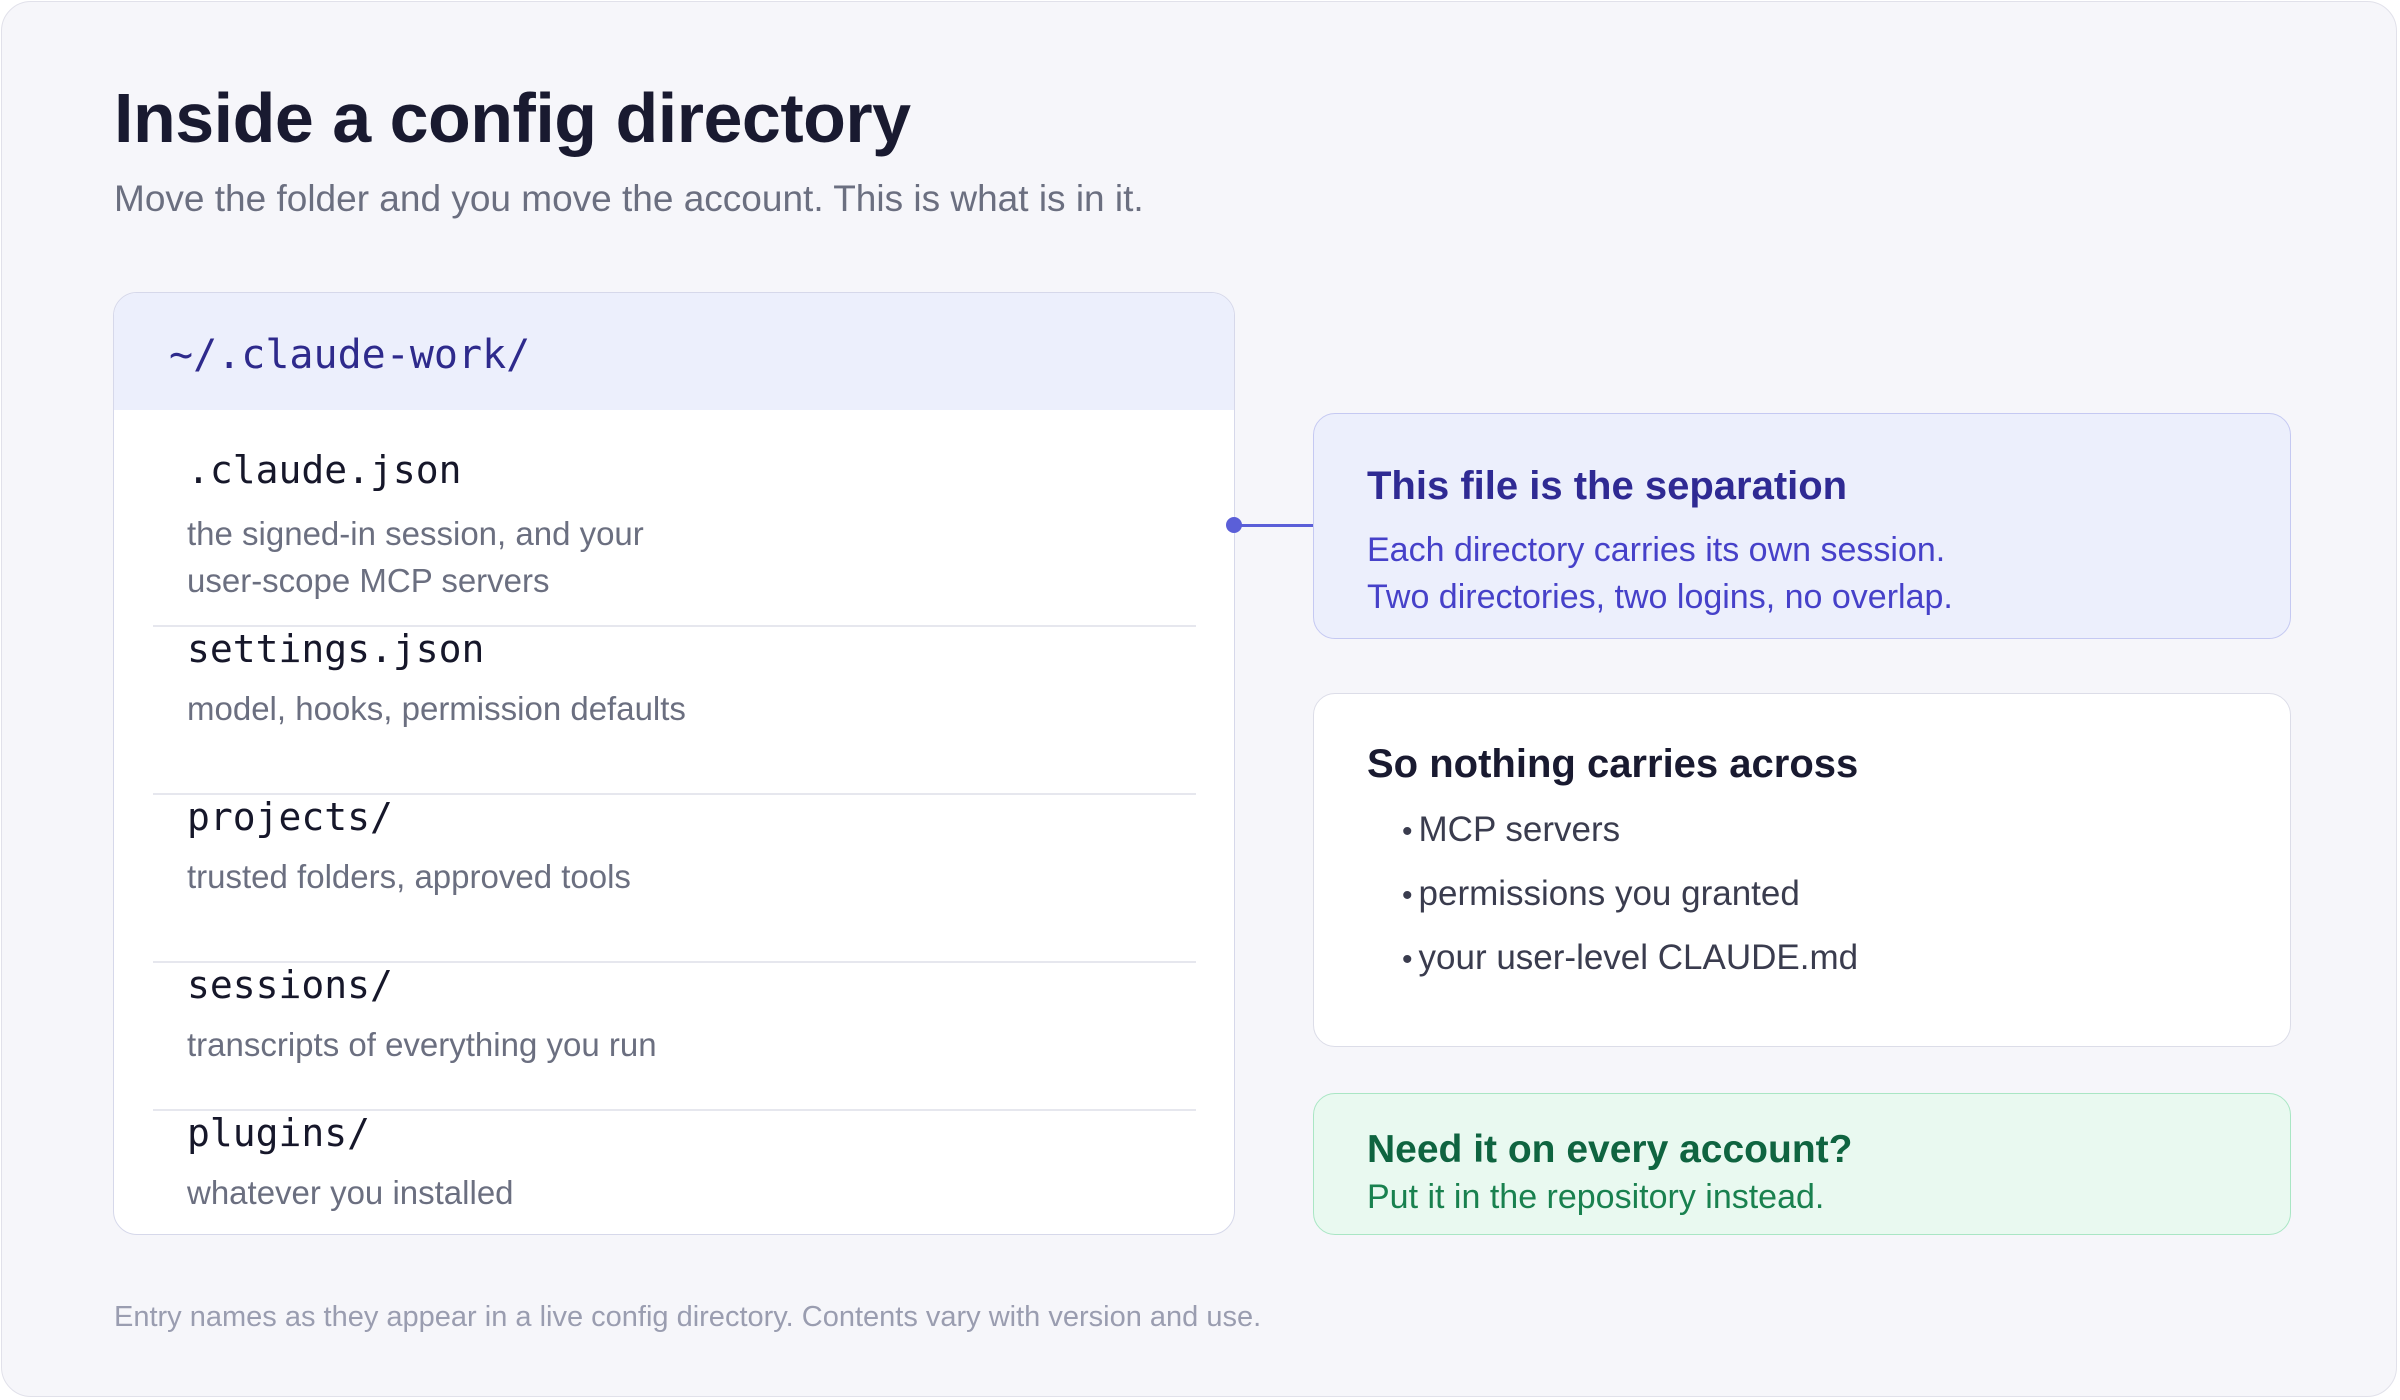 Image resolution: width=2400 pixels, height=1400 pixels. I want to click on need-it-title: Need it on every account?, so click(1610, 1149).